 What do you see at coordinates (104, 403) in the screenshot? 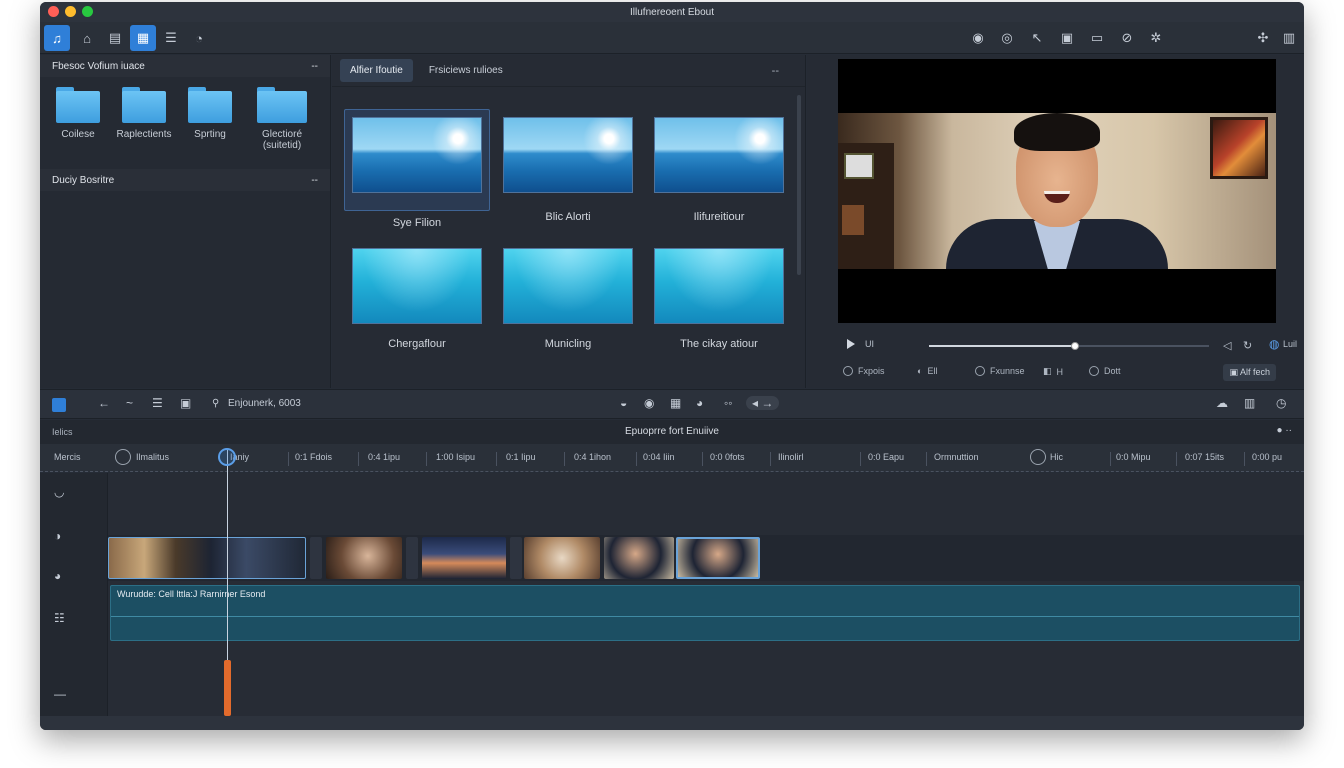
I see `undo-icon: ←` at bounding box center [104, 403].